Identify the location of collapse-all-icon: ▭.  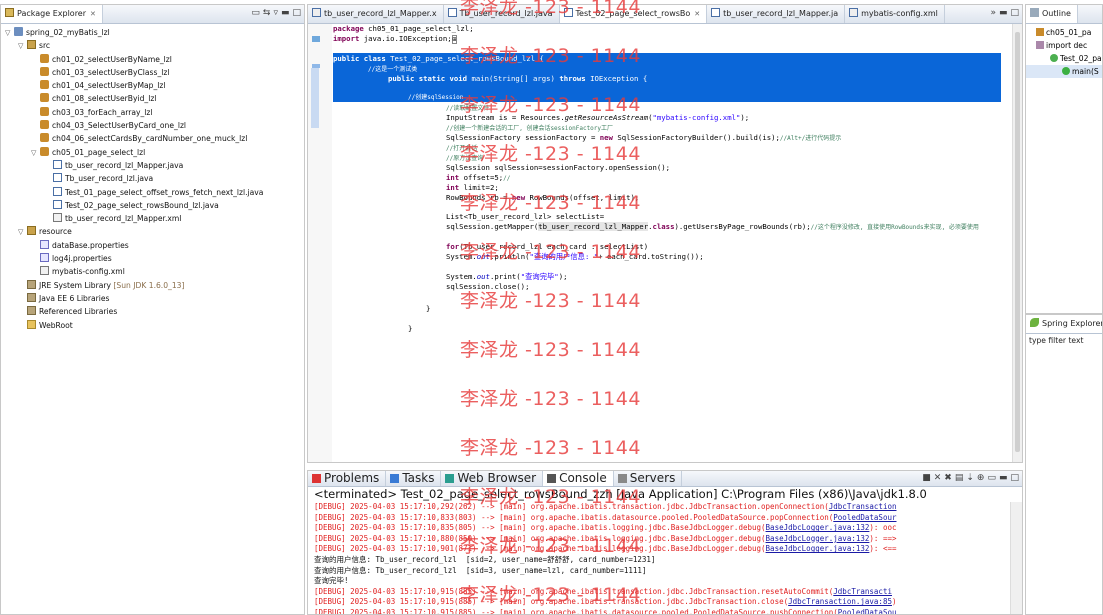
(255, 13).